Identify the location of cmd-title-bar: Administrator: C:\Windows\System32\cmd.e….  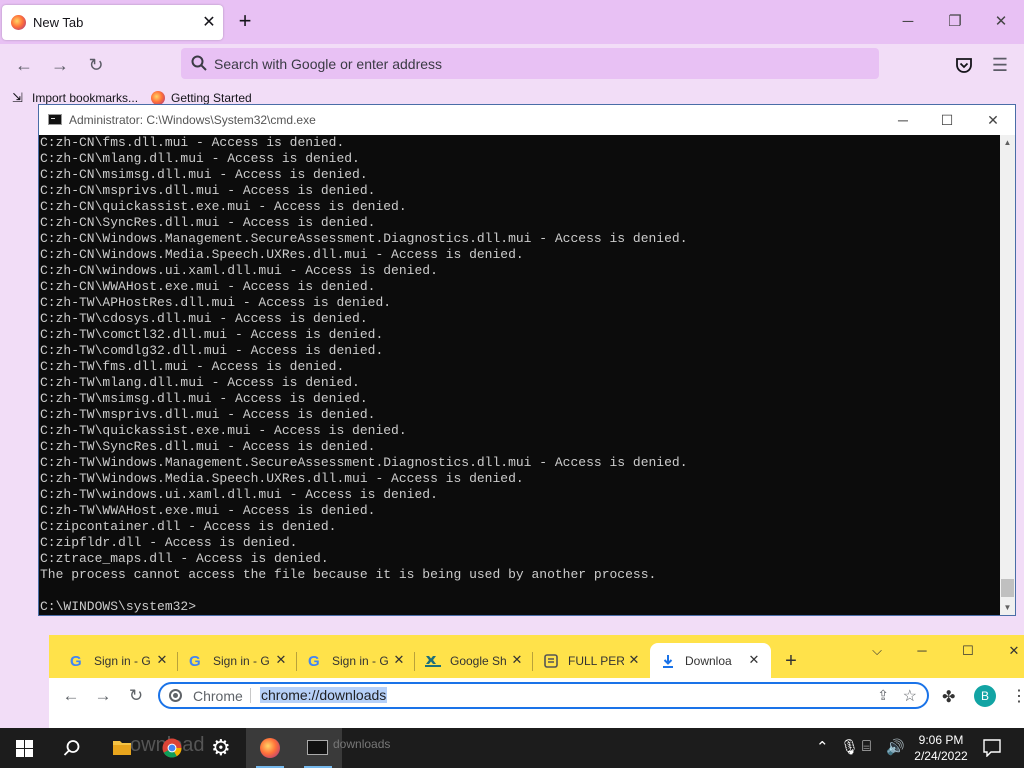
(527, 120).